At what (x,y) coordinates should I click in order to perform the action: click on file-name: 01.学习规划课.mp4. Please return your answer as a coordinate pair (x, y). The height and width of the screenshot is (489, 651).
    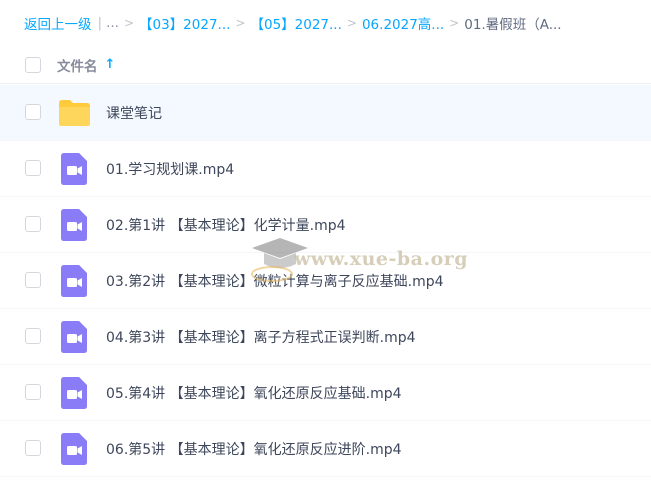
    Looking at the image, I should click on (170, 169).